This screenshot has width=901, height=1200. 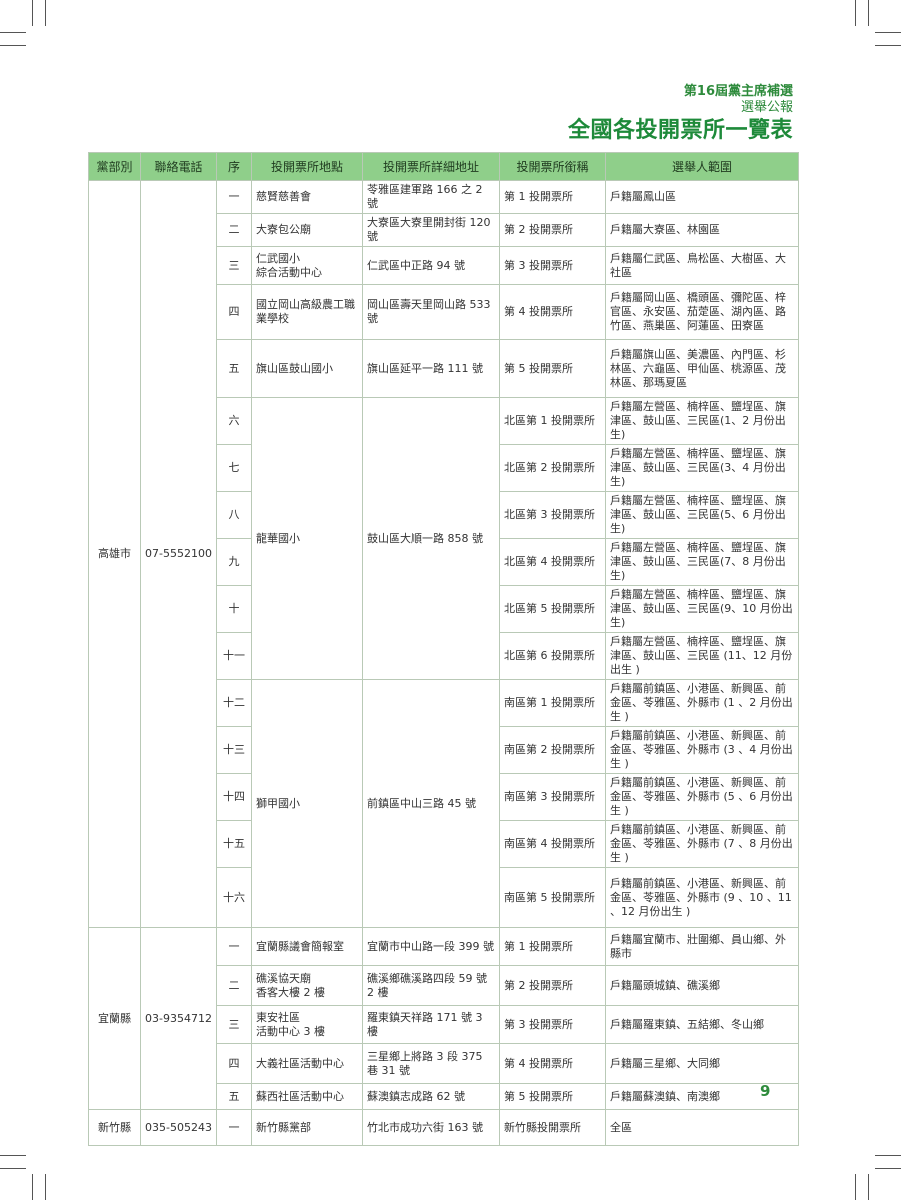 What do you see at coordinates (702, 265) in the screenshot?
I see `scope-cell: 戶籍屬仁武區、鳥松區、大樹區、大社區` at bounding box center [702, 265].